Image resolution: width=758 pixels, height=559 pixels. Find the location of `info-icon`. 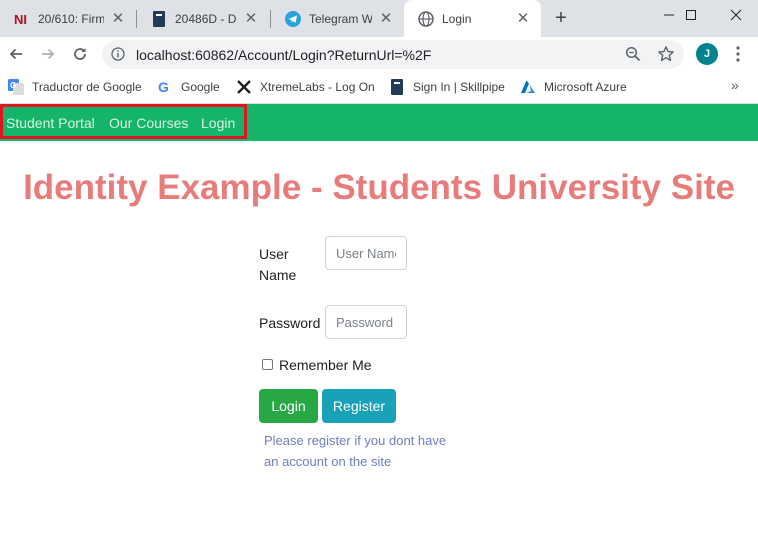

info-icon is located at coordinates (118, 54).